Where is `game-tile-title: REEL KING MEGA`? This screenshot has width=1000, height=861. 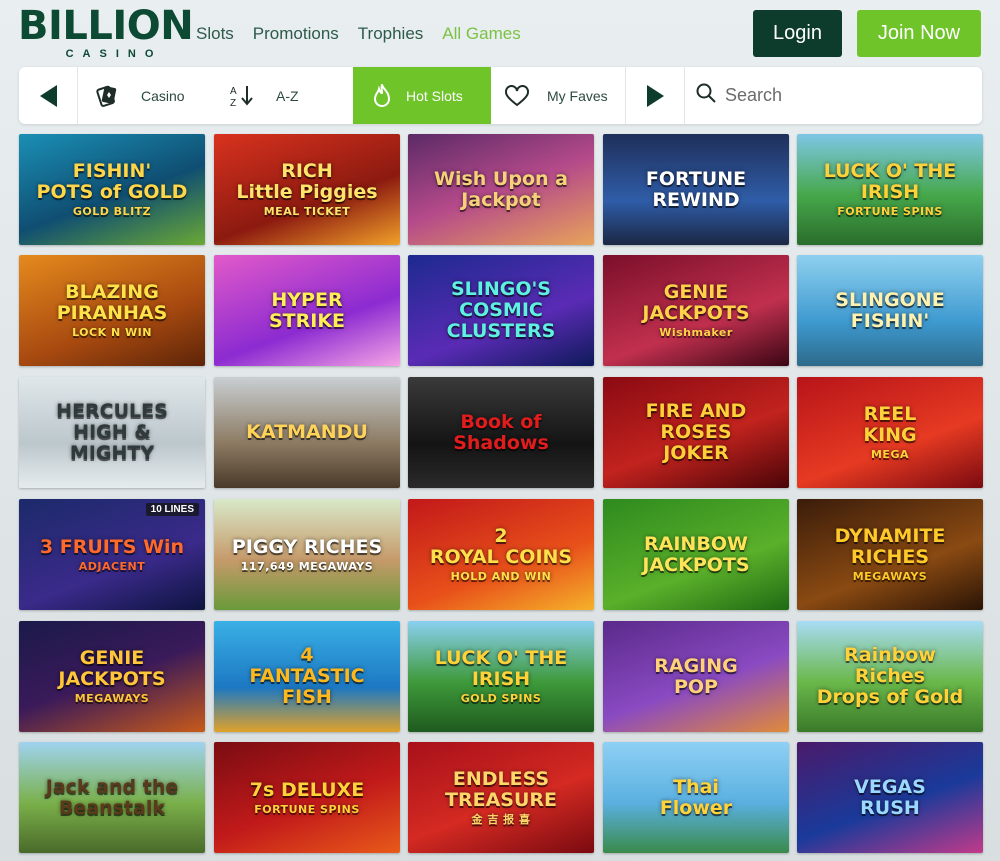
game-tile-title: REEL KING MEGA is located at coordinates (889, 432).